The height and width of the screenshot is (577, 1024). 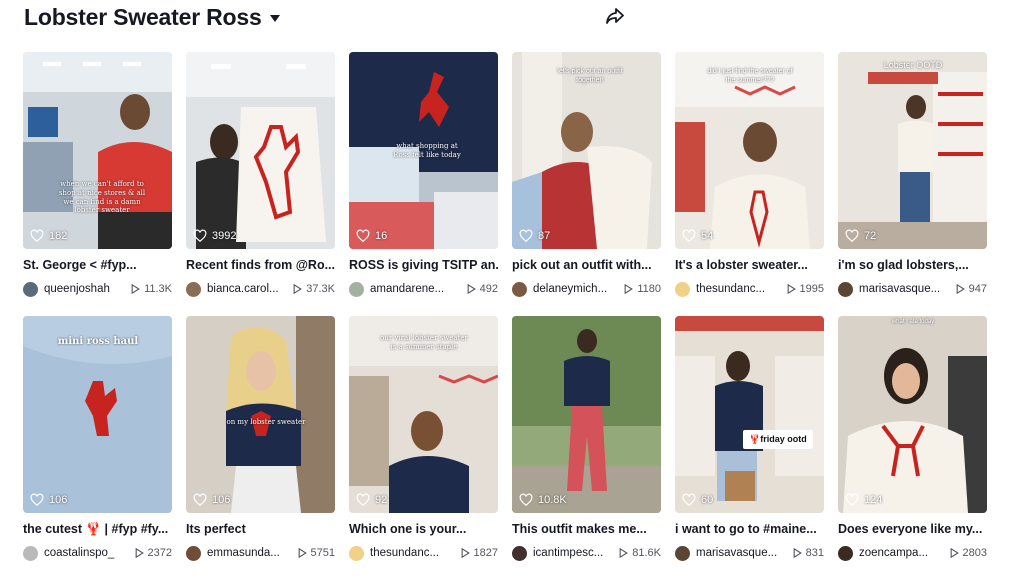 What do you see at coordinates (646, 553) in the screenshot?
I see `view-count-text: 81.6K` at bounding box center [646, 553].